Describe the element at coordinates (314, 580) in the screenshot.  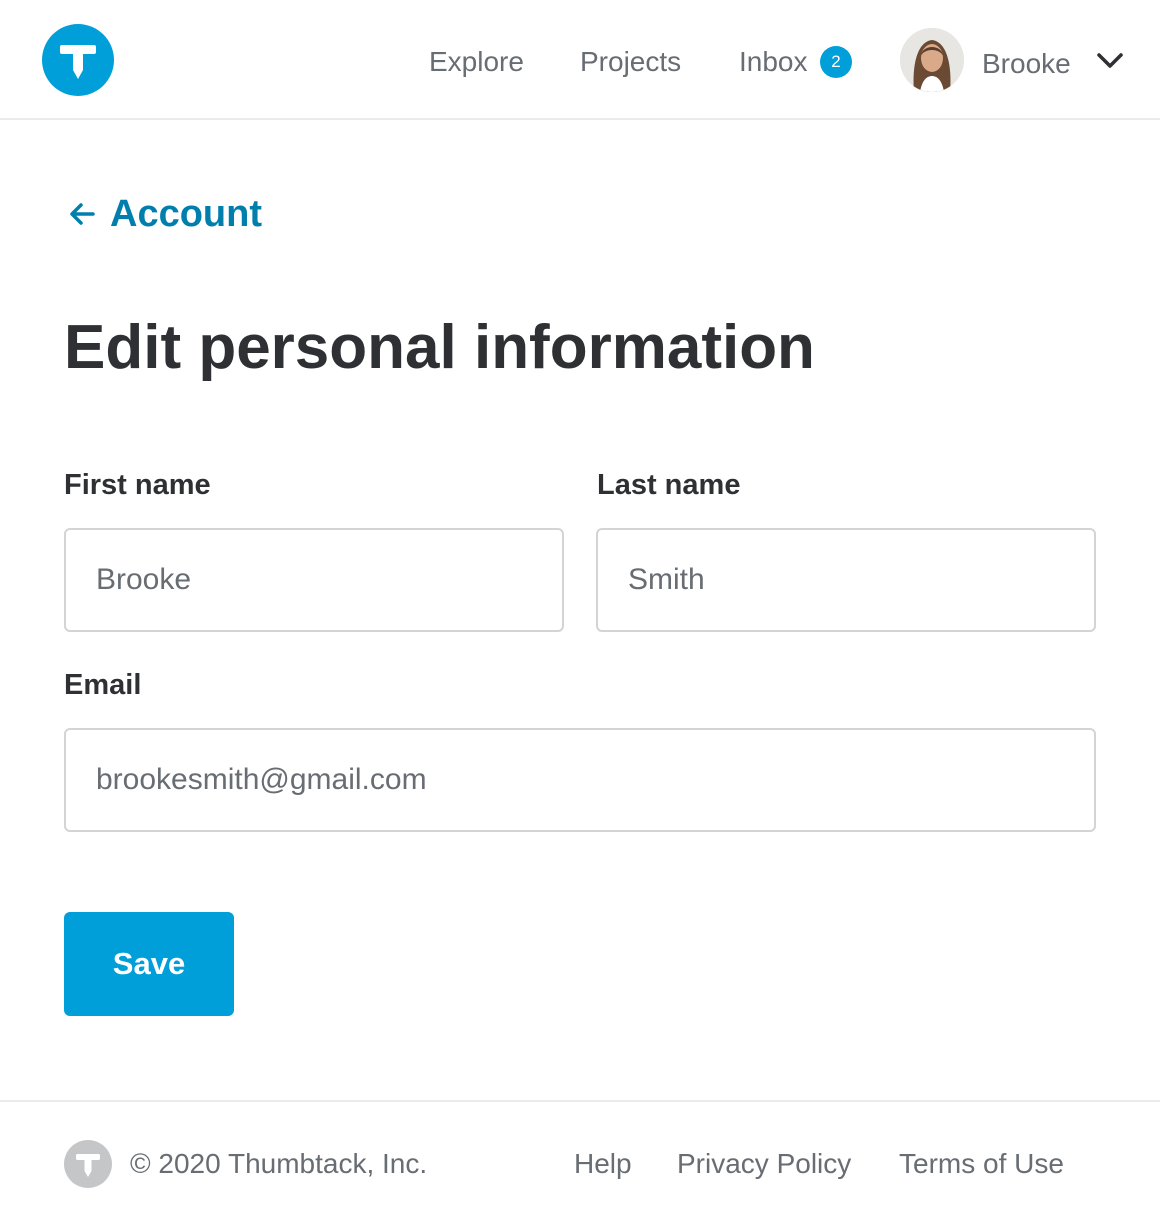
I see `first-name-input` at that location.